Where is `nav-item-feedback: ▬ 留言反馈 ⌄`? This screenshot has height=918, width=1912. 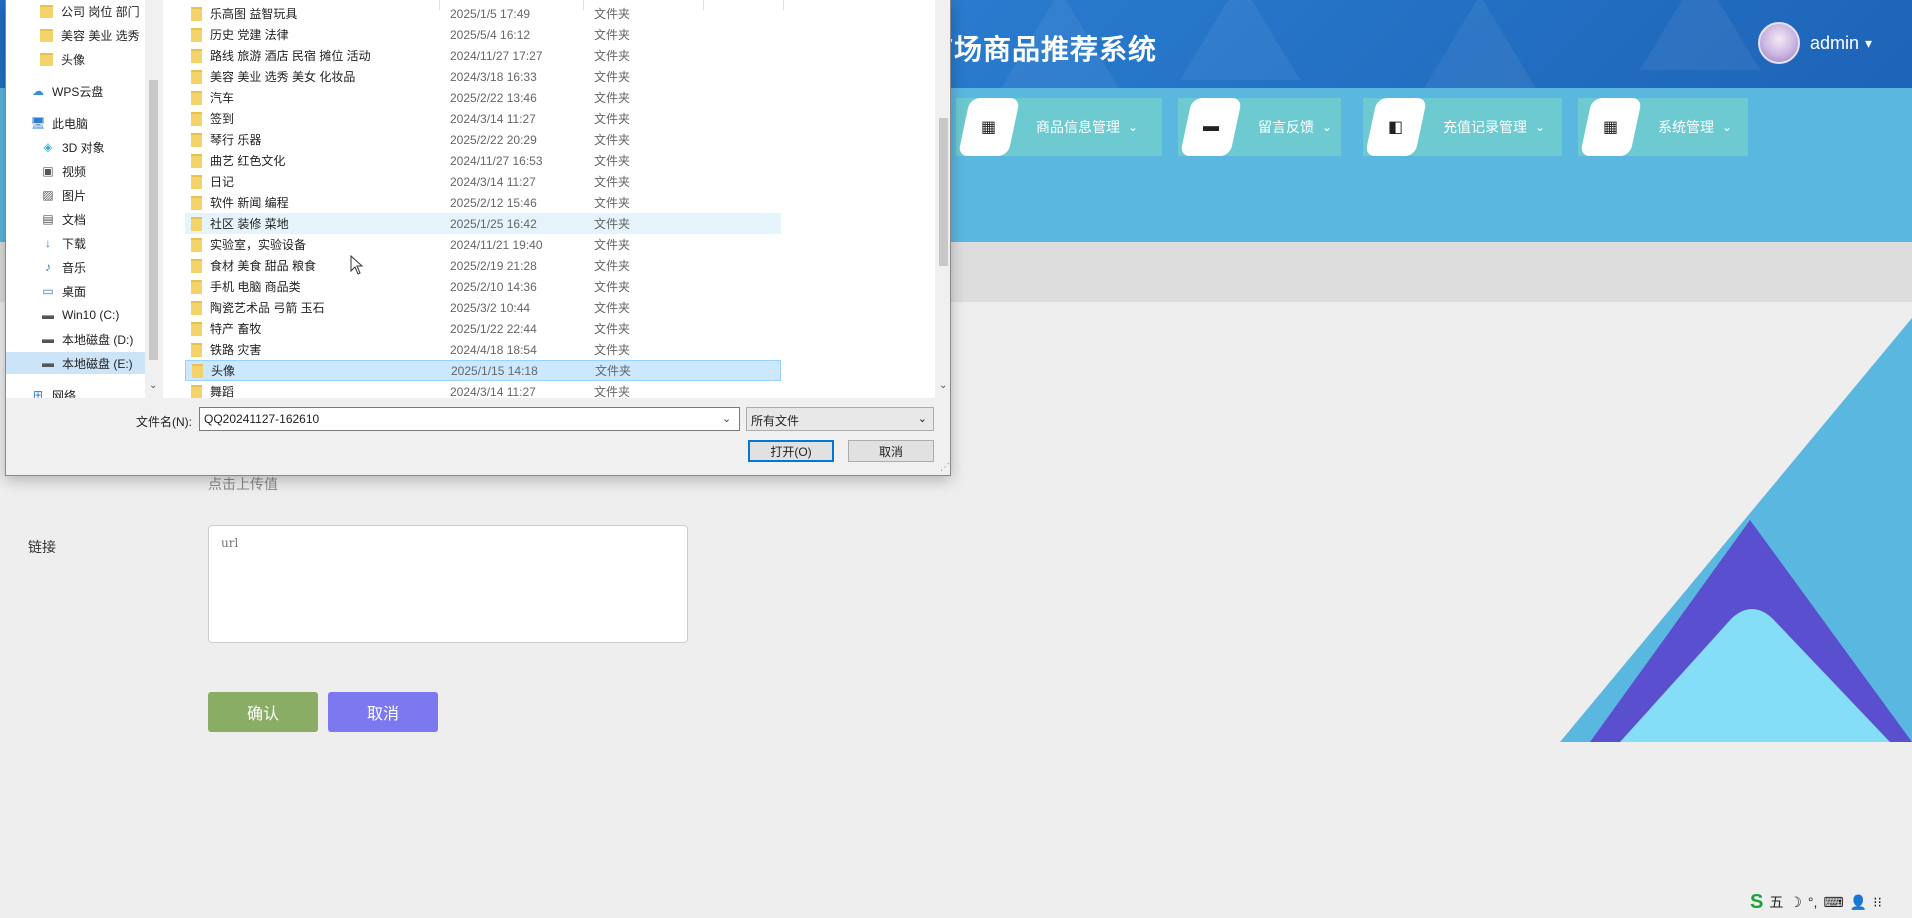 nav-item-feedback: ▬ 留言反馈 ⌄ is located at coordinates (1259, 127).